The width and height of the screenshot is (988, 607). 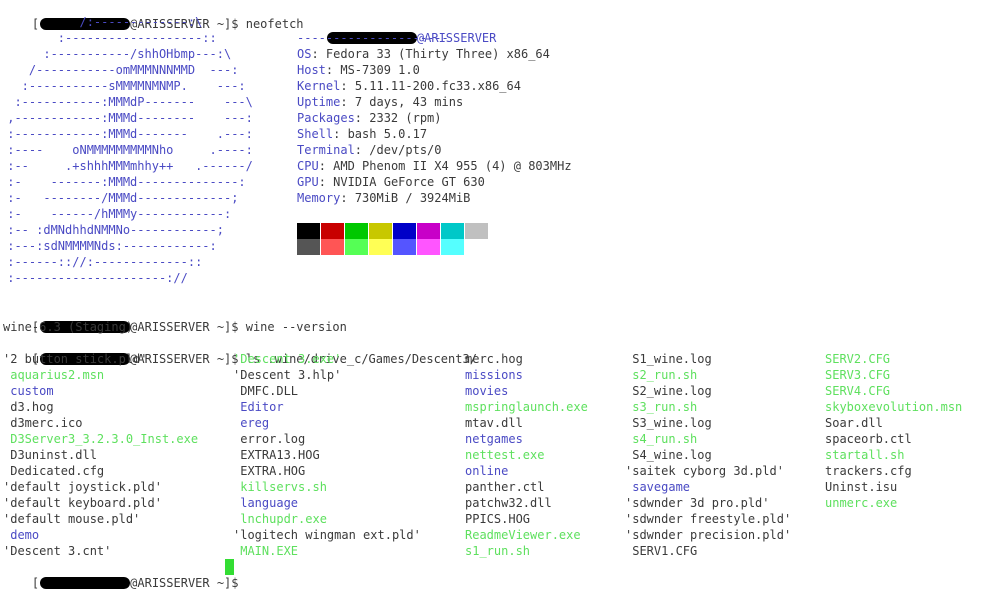 I want to click on ascii-art-line: :---- oNMMMMMMMMMNho .----:, so click(x=126, y=150).